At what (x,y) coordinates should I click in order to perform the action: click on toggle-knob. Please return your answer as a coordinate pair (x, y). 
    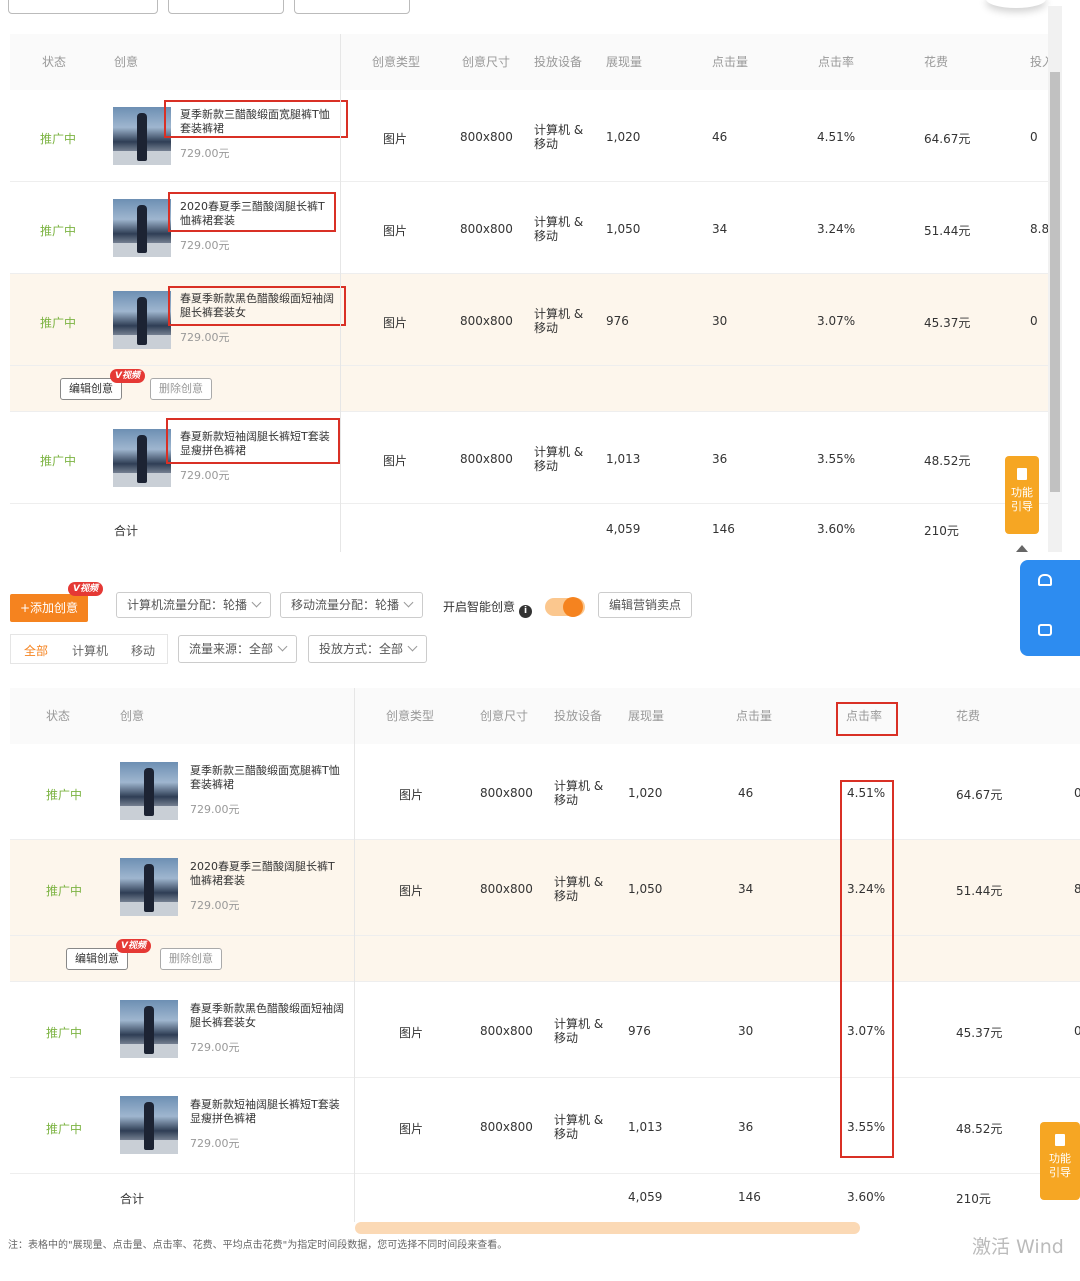
    Looking at the image, I should click on (573, 607).